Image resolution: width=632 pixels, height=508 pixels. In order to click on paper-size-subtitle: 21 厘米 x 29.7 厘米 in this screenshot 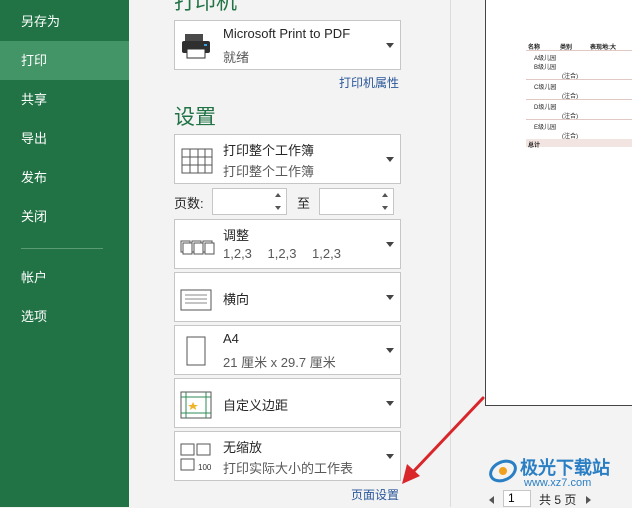, I will do `click(279, 362)`.